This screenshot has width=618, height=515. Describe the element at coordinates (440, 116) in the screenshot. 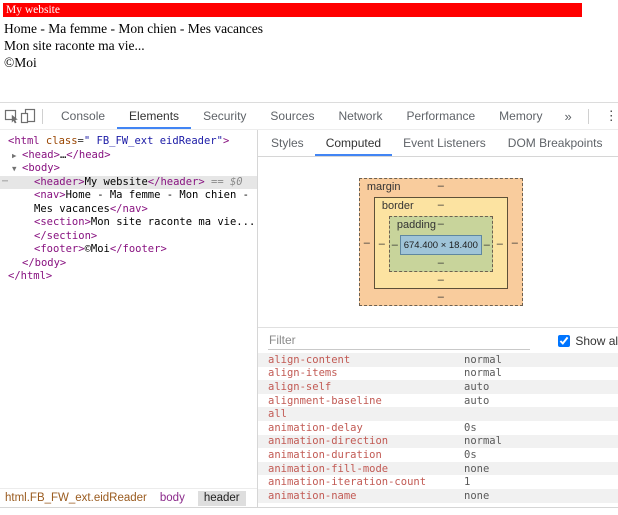

I see `tab-performance: Performance` at that location.